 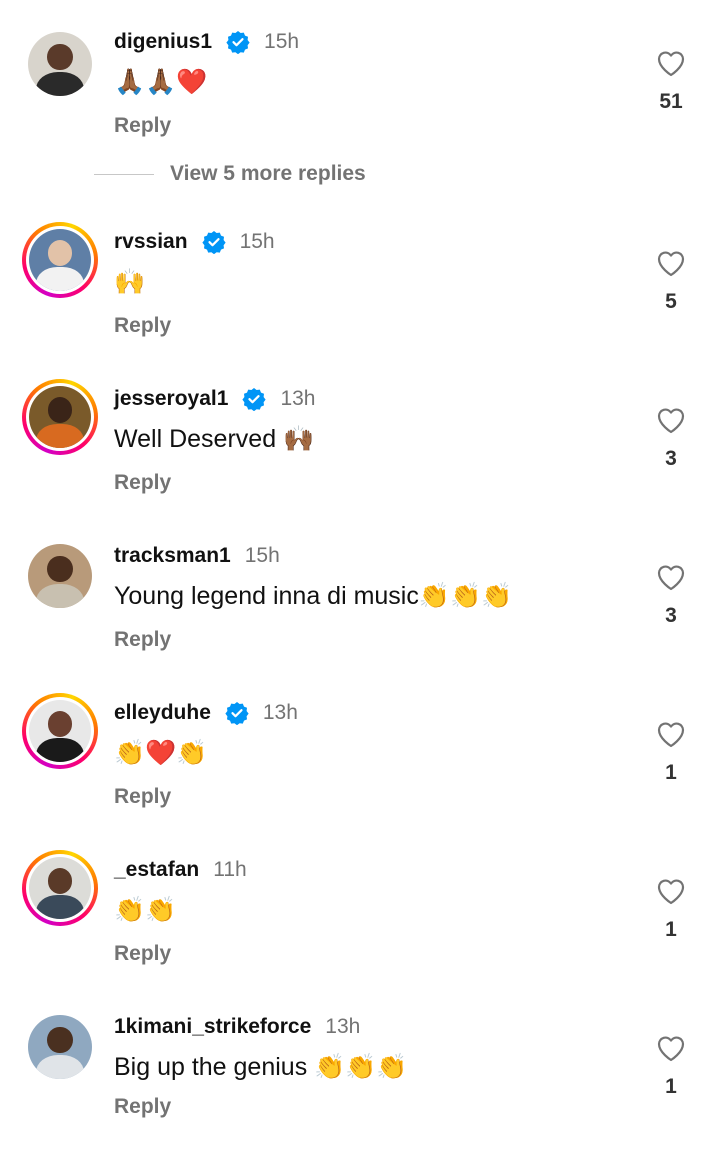 I want to click on comment-text: 🙌, so click(x=130, y=282).